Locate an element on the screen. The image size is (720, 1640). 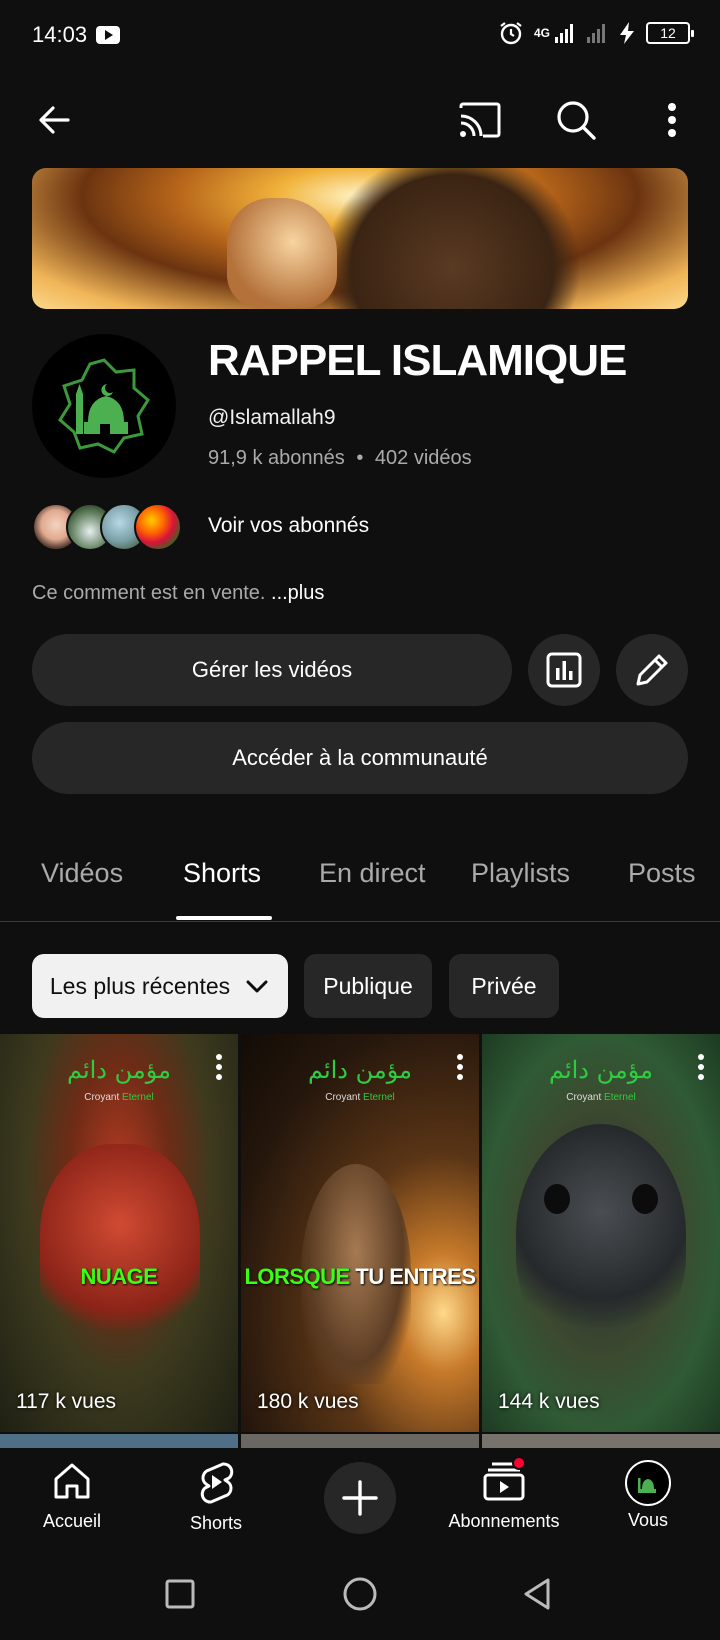
nav-subscriptions-label: Abonnements is located at coordinates (504, 1521).